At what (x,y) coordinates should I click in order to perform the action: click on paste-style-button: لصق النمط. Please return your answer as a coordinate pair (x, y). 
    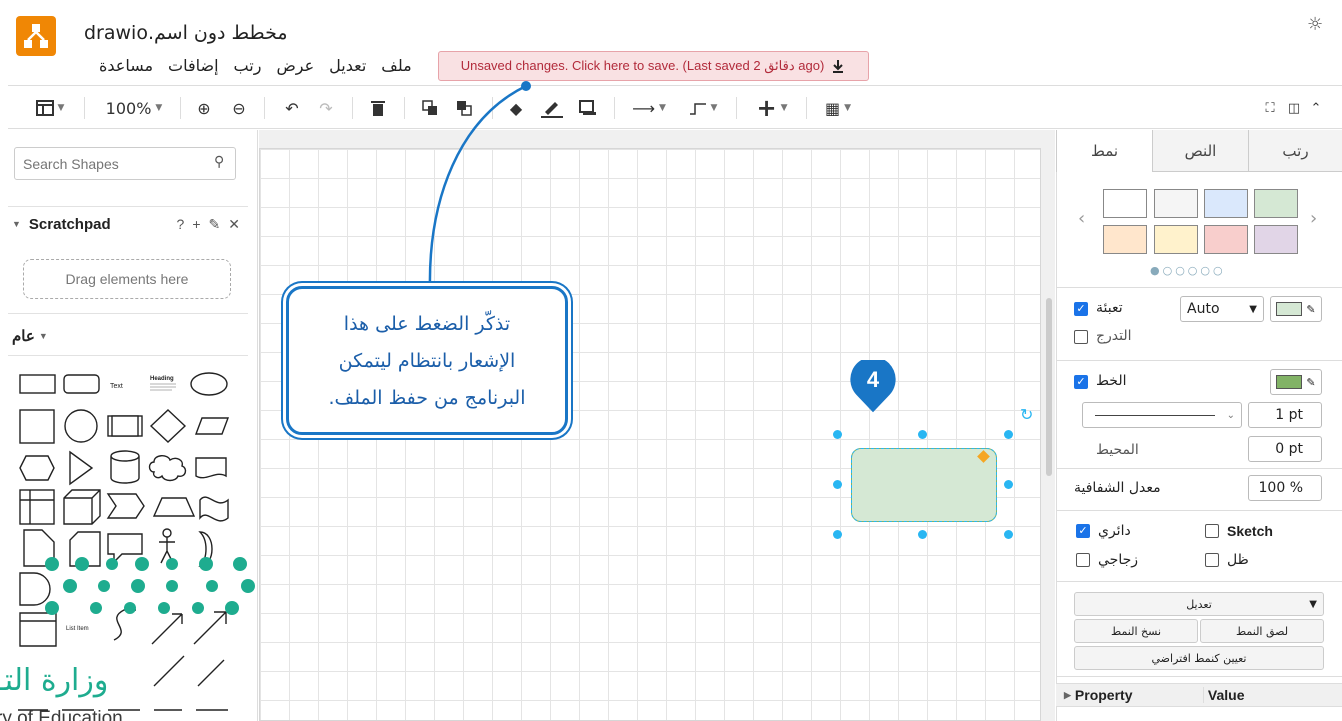
    Looking at the image, I should click on (1262, 631).